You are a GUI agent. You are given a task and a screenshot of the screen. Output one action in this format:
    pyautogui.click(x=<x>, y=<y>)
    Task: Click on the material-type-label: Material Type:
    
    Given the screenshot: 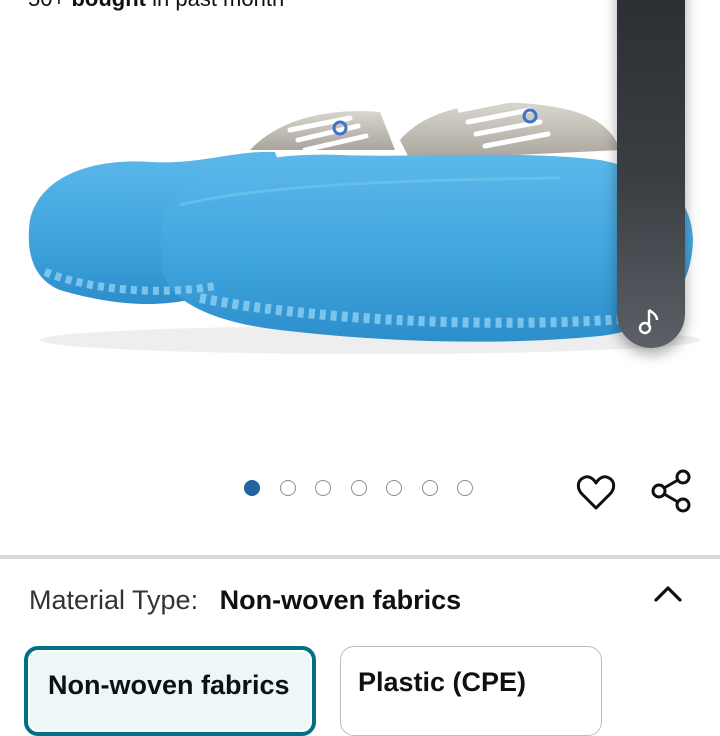 What is the action you would take?
    pyautogui.click(x=114, y=600)
    